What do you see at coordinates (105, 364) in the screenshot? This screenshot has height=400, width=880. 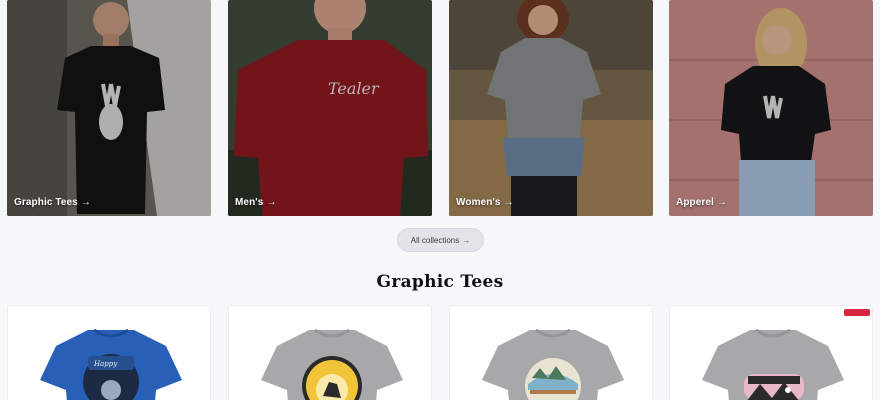 I see `svg-text: Happy` at bounding box center [105, 364].